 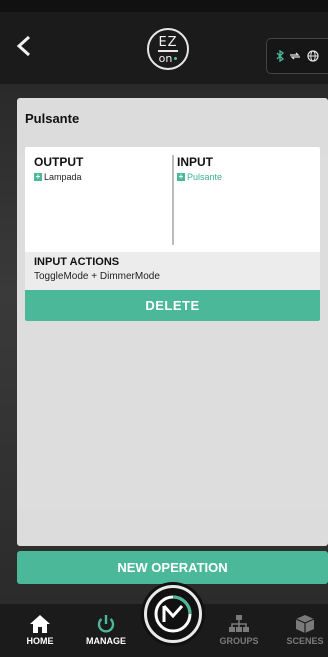 I want to click on globe-icon, so click(x=313, y=56).